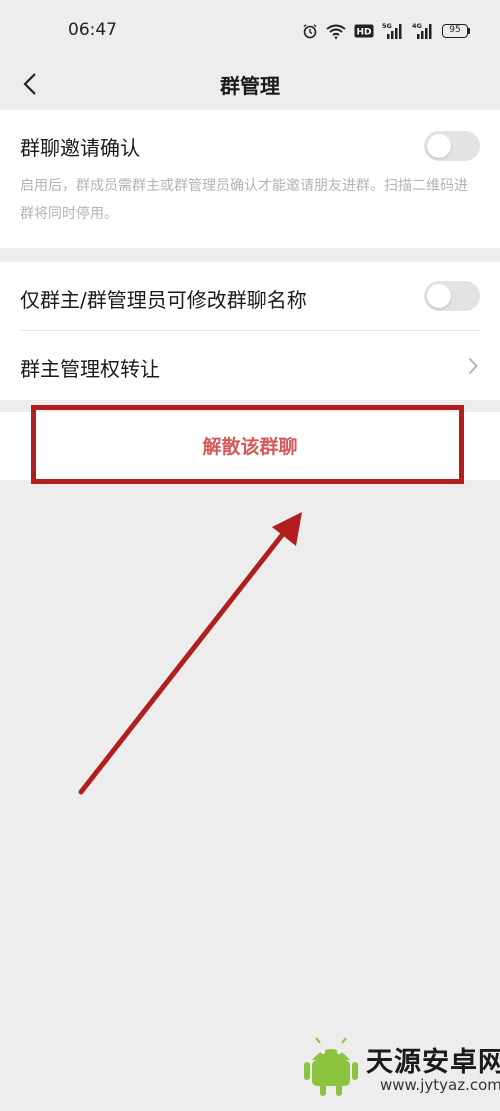 The width and height of the screenshot is (500, 1111). I want to click on hd-icon: HD, so click(364, 31).